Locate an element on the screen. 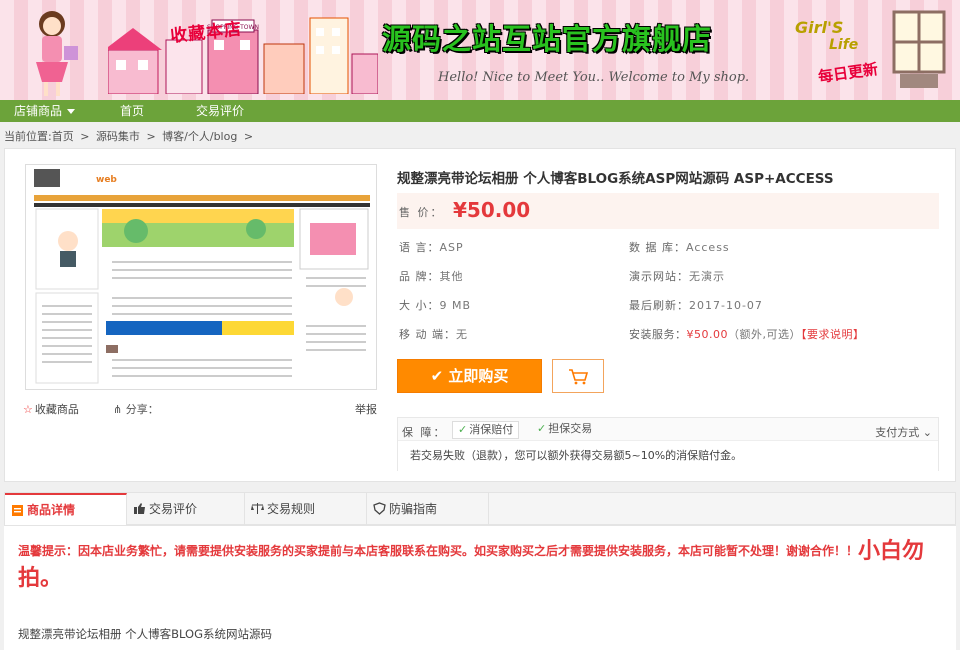 The image size is (960, 650). attr-install-price: ¥50.00 is located at coordinates (707, 334).